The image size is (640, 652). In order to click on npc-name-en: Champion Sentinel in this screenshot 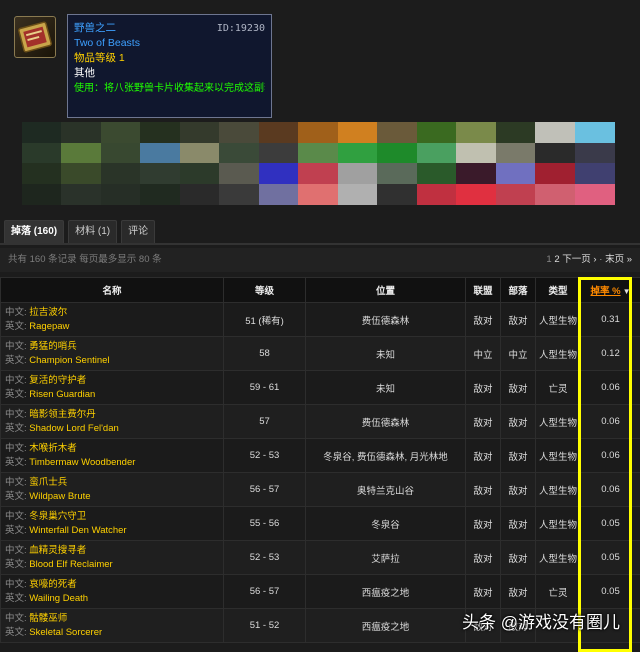, I will do `click(69, 360)`.